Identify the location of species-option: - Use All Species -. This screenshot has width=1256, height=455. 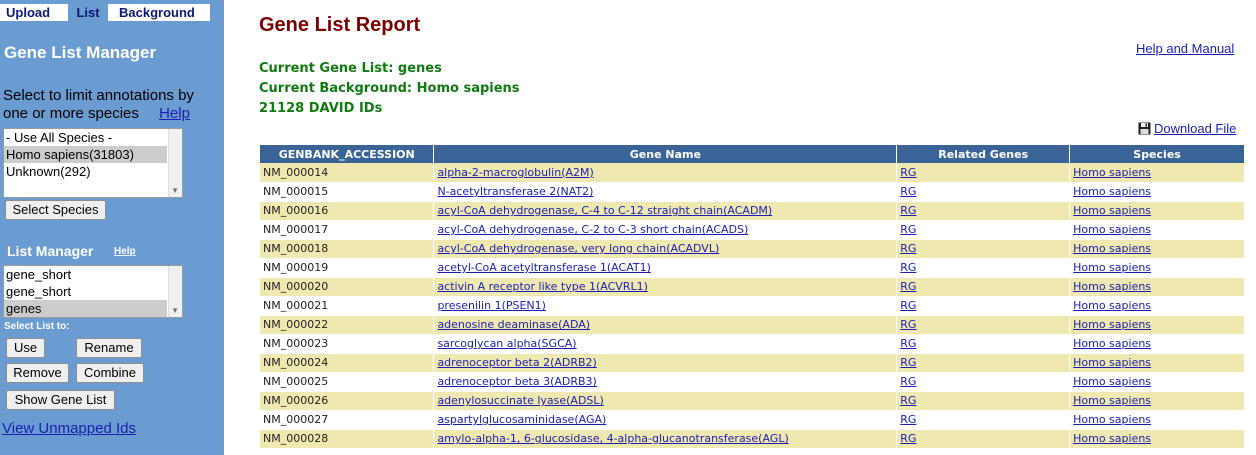
(85, 137).